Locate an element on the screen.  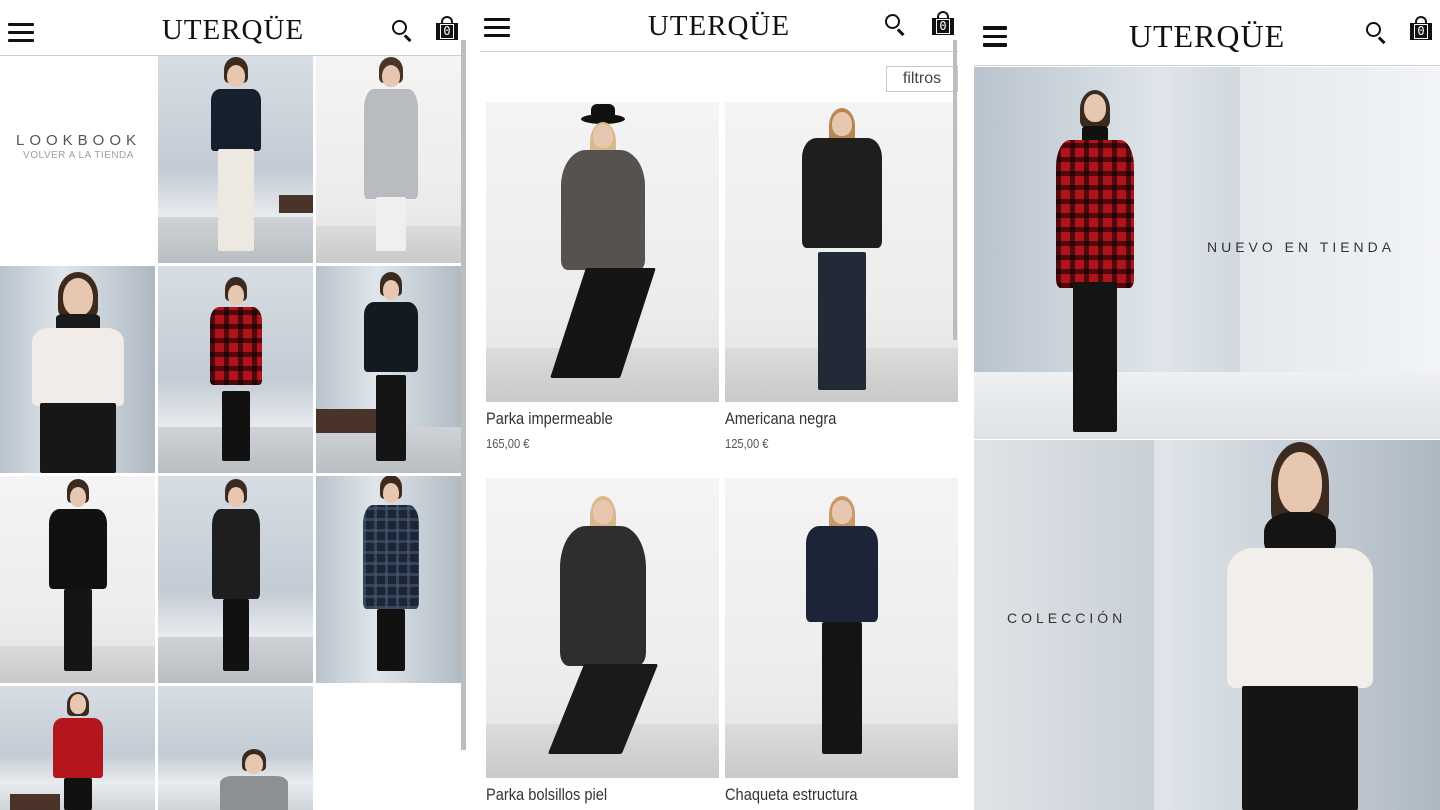
product-name: Parka impermeable is located at coordinates (549, 419).